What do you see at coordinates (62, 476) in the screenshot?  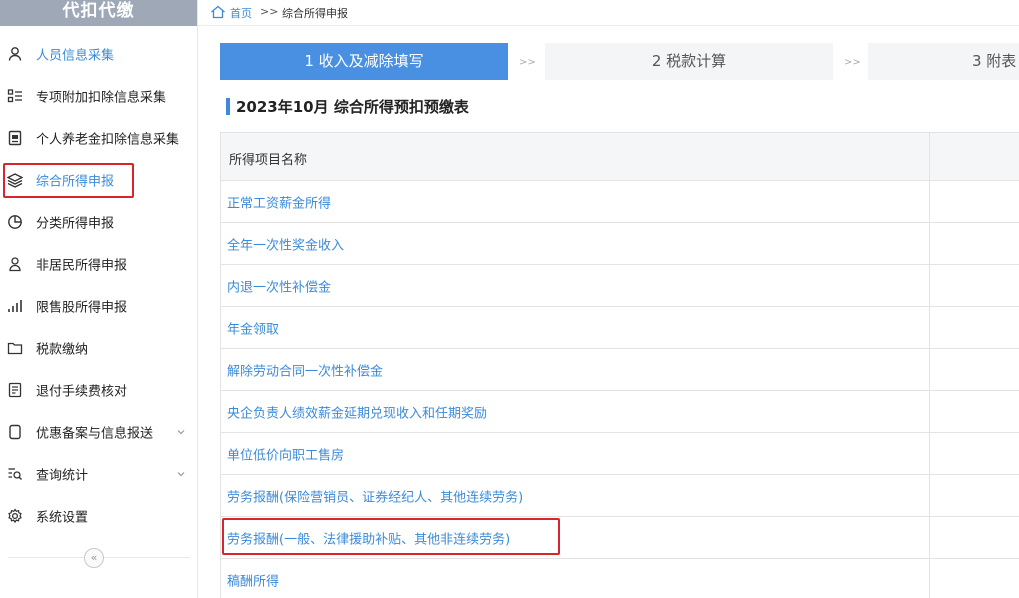 I see `sidebar-item-label: 查询统计` at bounding box center [62, 476].